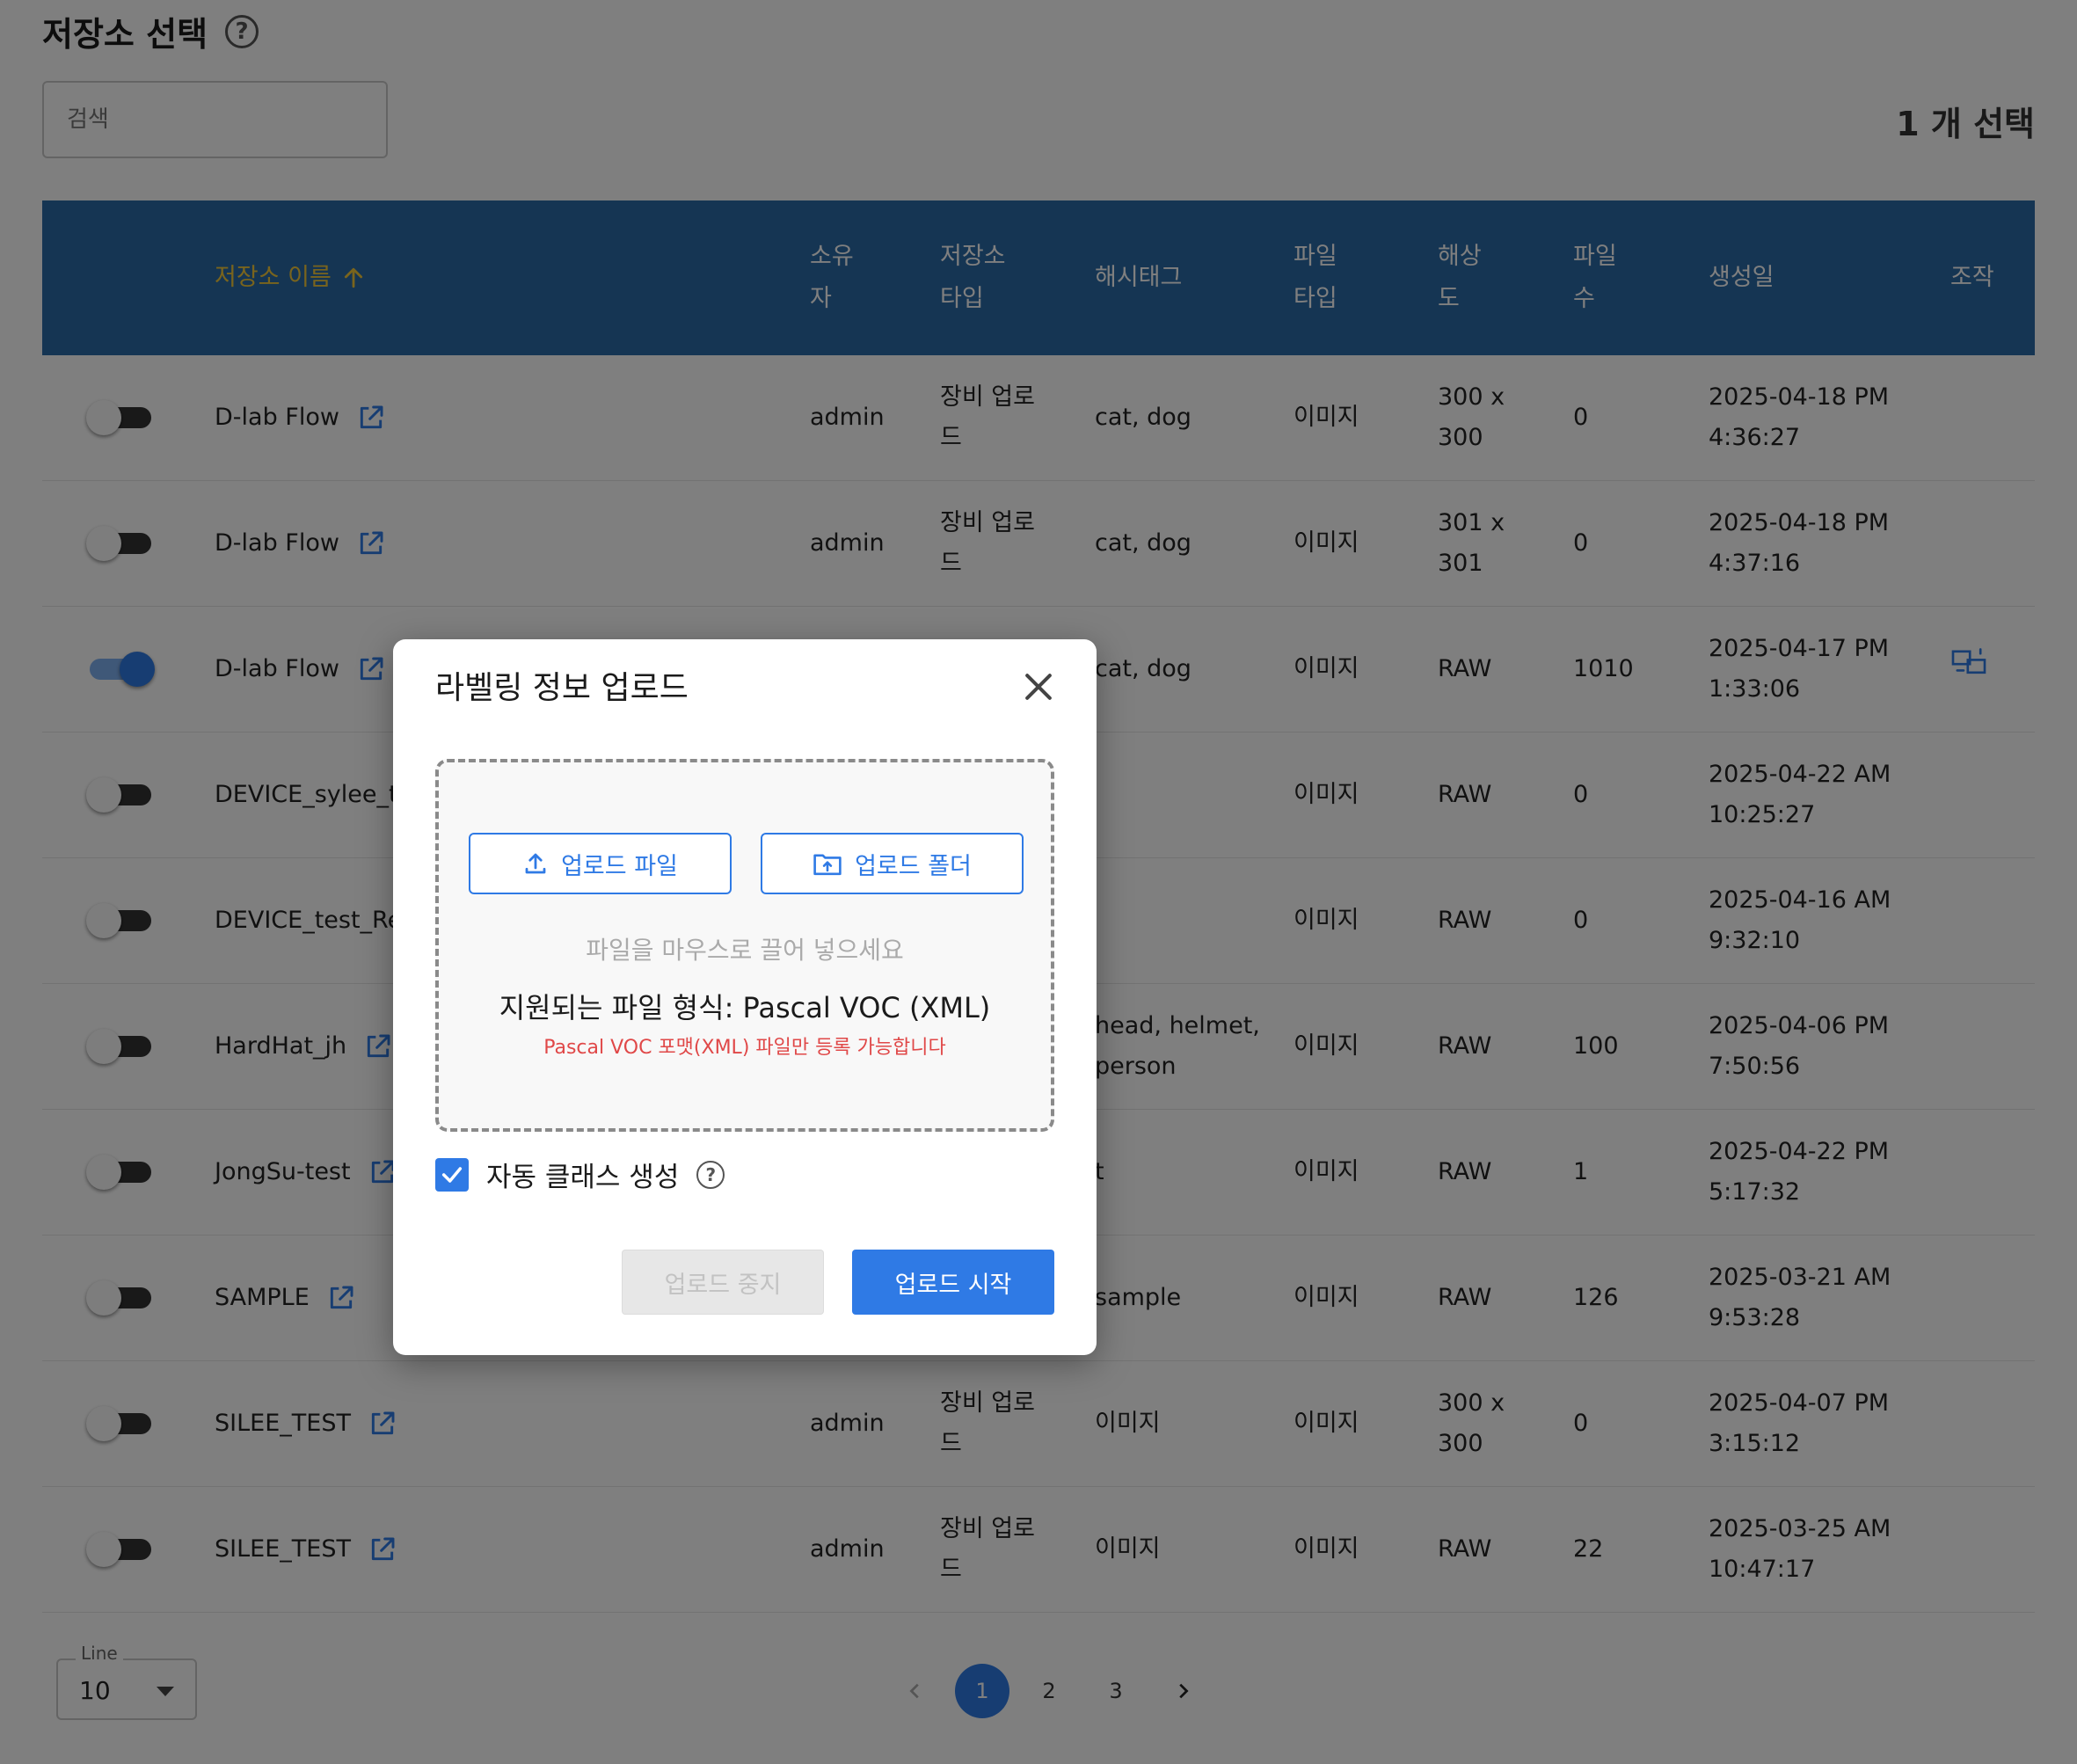 Image resolution: width=2077 pixels, height=1764 pixels. What do you see at coordinates (953, 1282) in the screenshot?
I see `start-upload-button: 업로드 시작` at bounding box center [953, 1282].